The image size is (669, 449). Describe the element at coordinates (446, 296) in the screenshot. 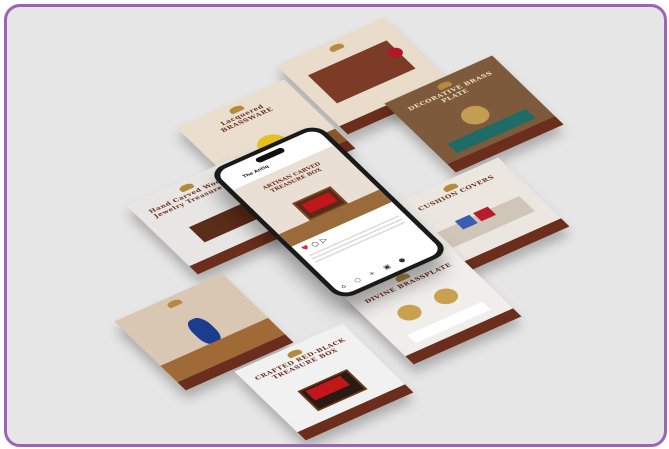

I see `brass-plate-right` at that location.